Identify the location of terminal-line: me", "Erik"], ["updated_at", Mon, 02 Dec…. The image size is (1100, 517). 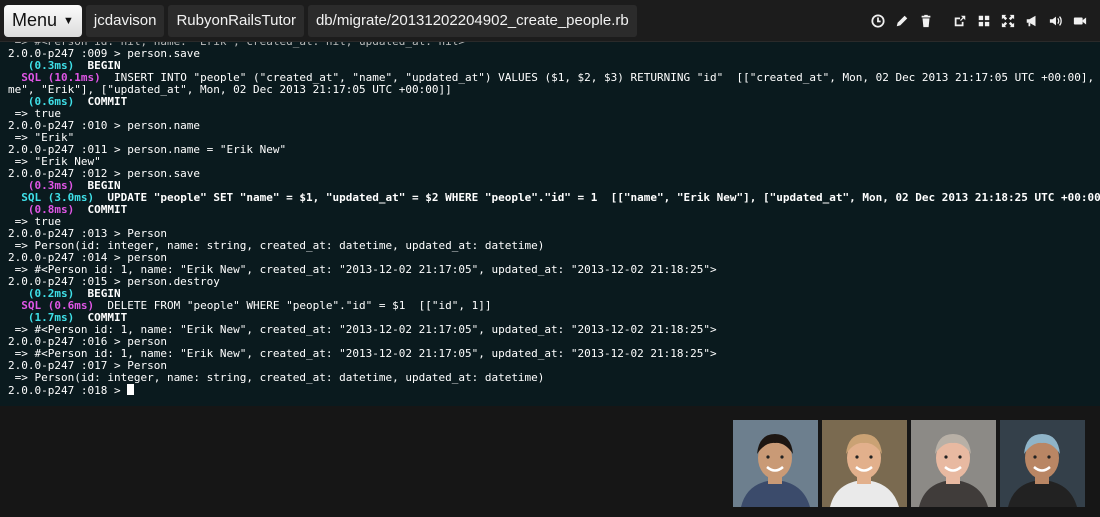
(550, 90).